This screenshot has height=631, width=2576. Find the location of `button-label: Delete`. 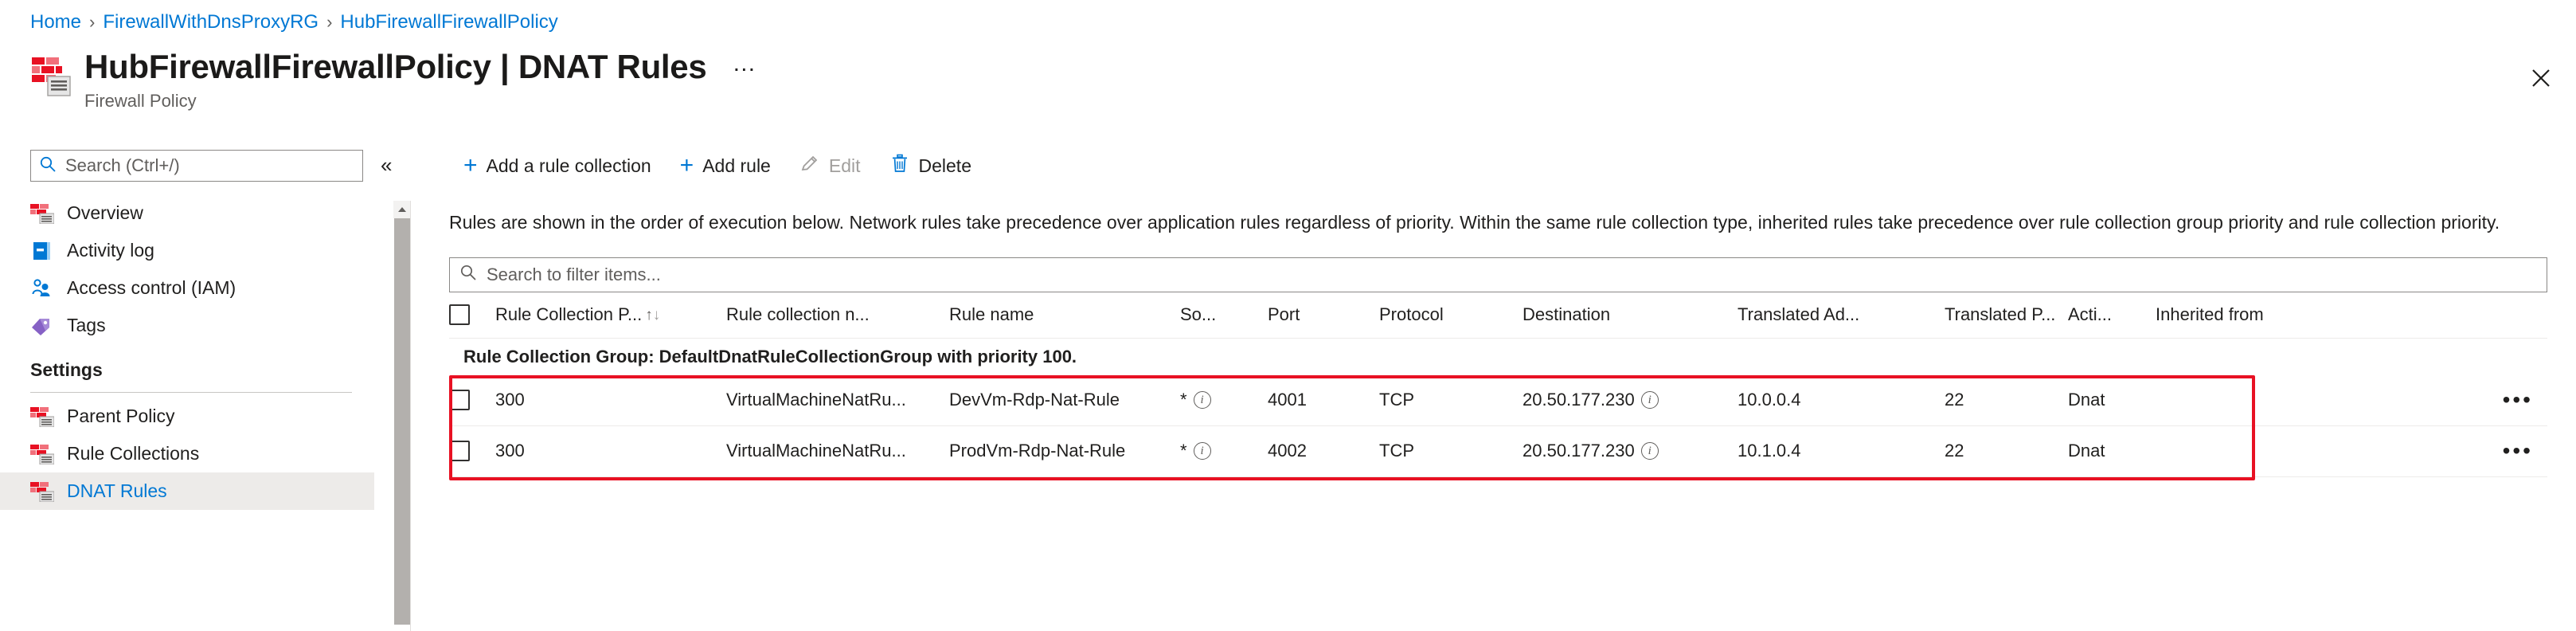

button-label: Delete is located at coordinates (945, 165).